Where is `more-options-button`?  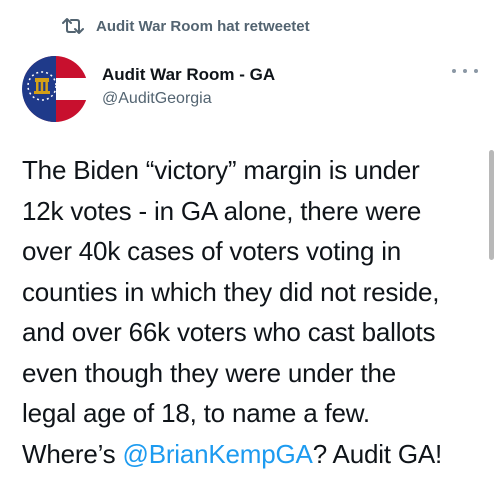
more-options-button is located at coordinates (465, 71).